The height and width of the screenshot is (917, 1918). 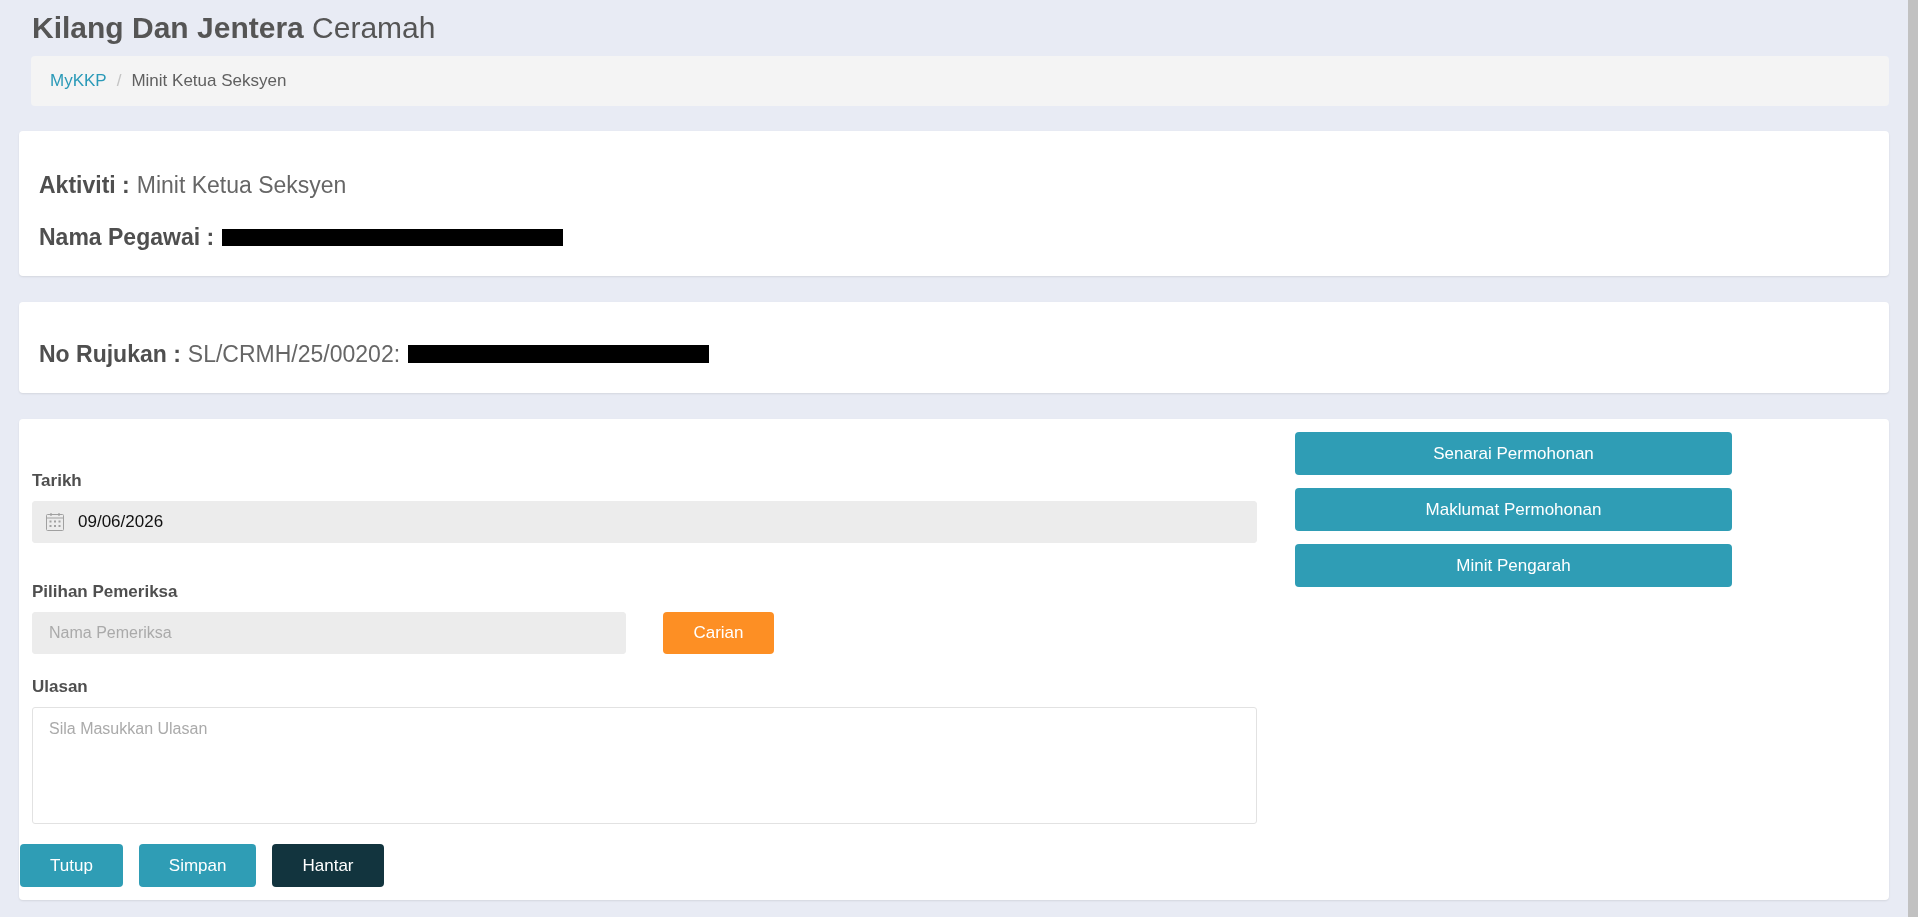 What do you see at coordinates (1513, 453) in the screenshot?
I see `side-menu-button: Senarai Permohonan` at bounding box center [1513, 453].